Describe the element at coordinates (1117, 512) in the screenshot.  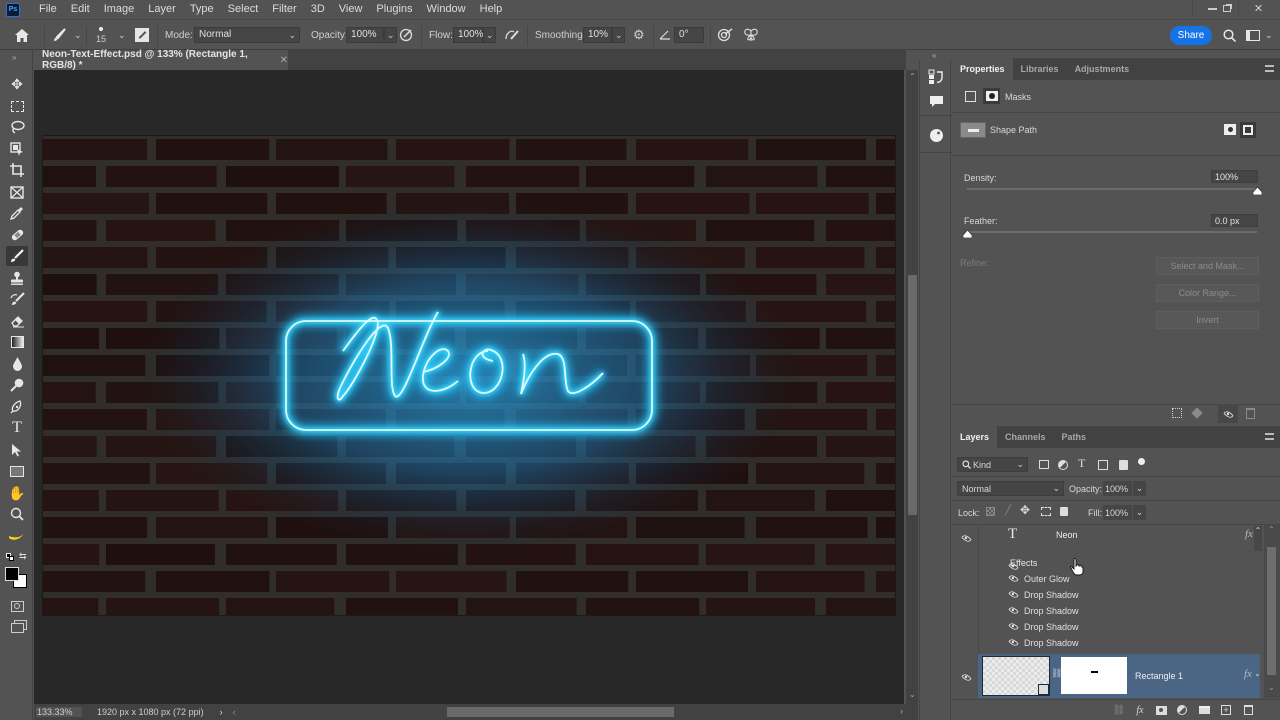
I see `fill-input: 100%` at that location.